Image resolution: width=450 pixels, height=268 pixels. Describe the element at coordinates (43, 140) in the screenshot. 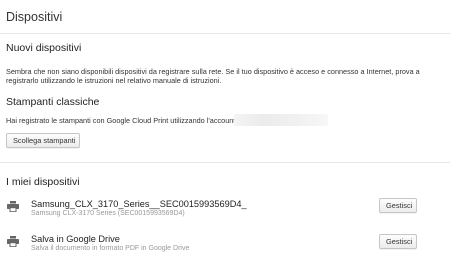

I see `disconnect-printers-button: Scollega stampanti` at that location.